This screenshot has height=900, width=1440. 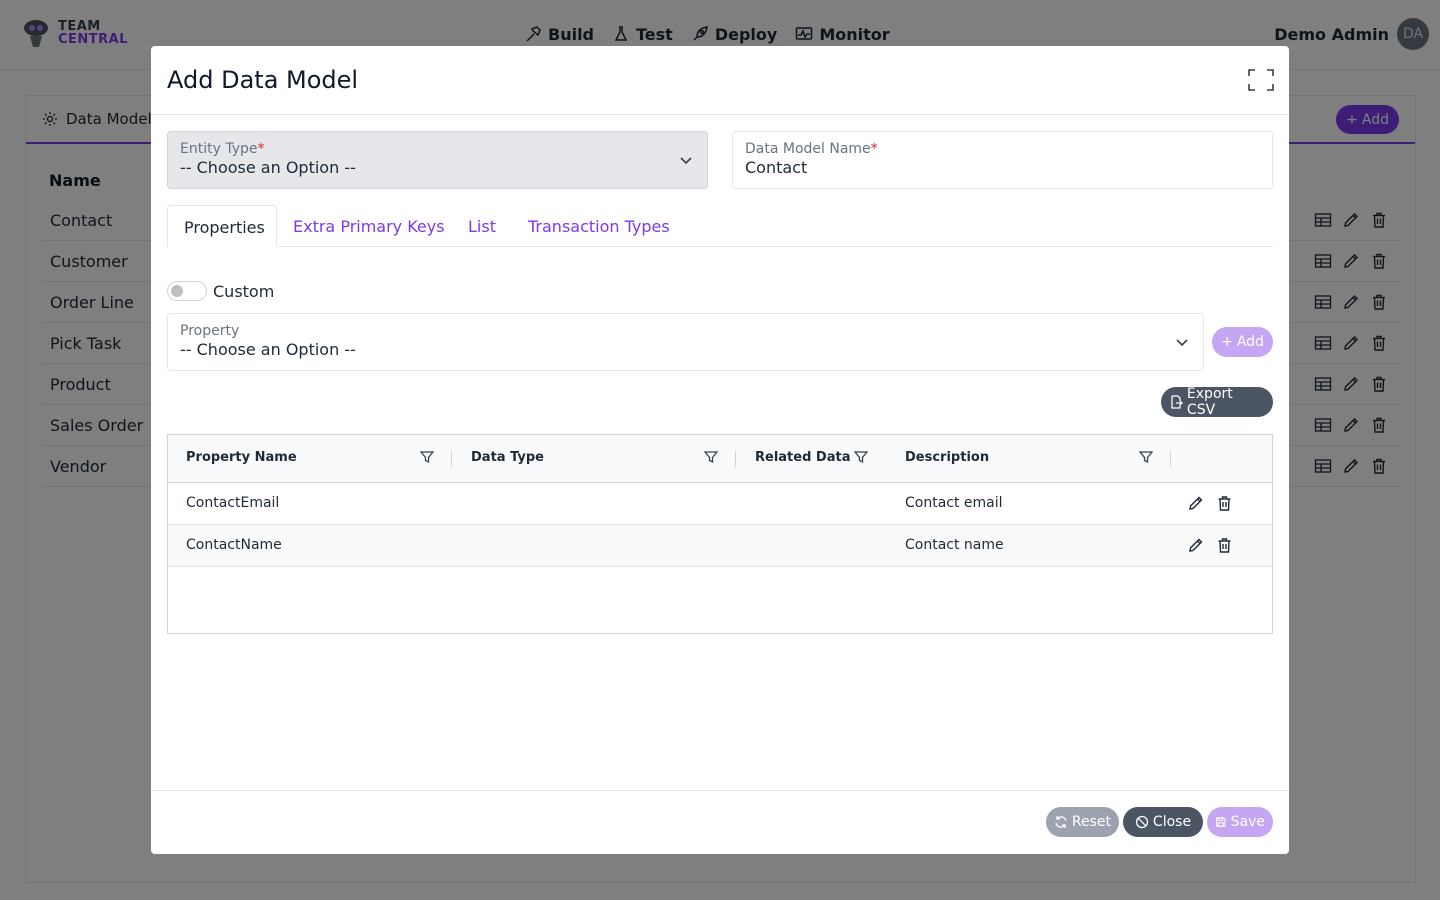 What do you see at coordinates (720, 546) in the screenshot?
I see `table-row: ContactName Contact name` at bounding box center [720, 546].